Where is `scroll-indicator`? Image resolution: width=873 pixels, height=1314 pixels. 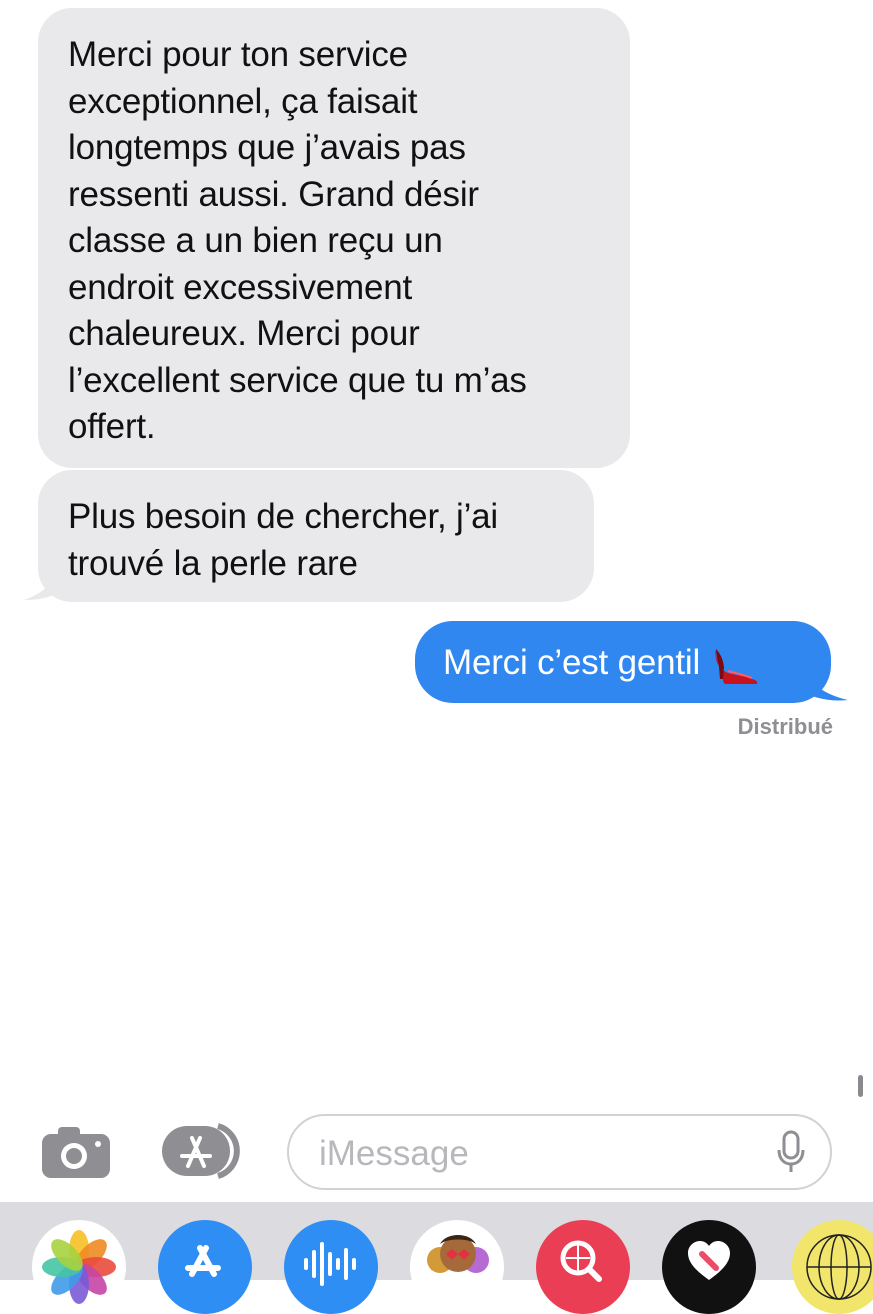 scroll-indicator is located at coordinates (860, 1086).